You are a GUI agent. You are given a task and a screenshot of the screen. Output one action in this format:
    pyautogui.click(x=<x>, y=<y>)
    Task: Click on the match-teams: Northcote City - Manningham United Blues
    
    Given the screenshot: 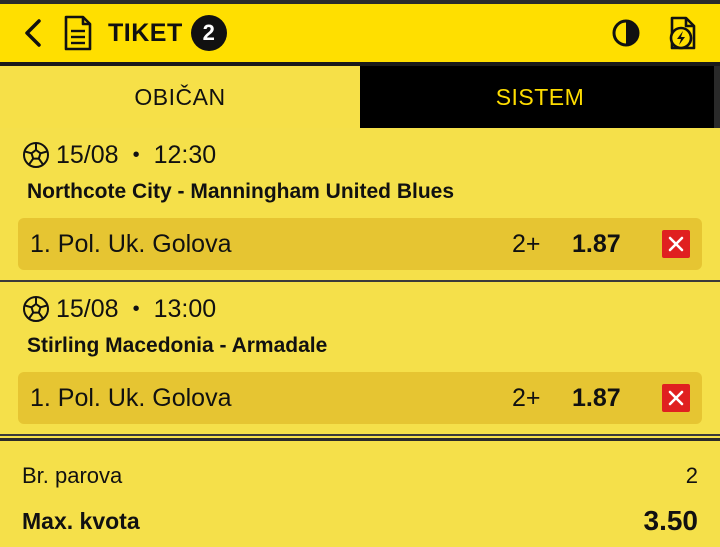 What is the action you would take?
    pyautogui.click(x=241, y=191)
    